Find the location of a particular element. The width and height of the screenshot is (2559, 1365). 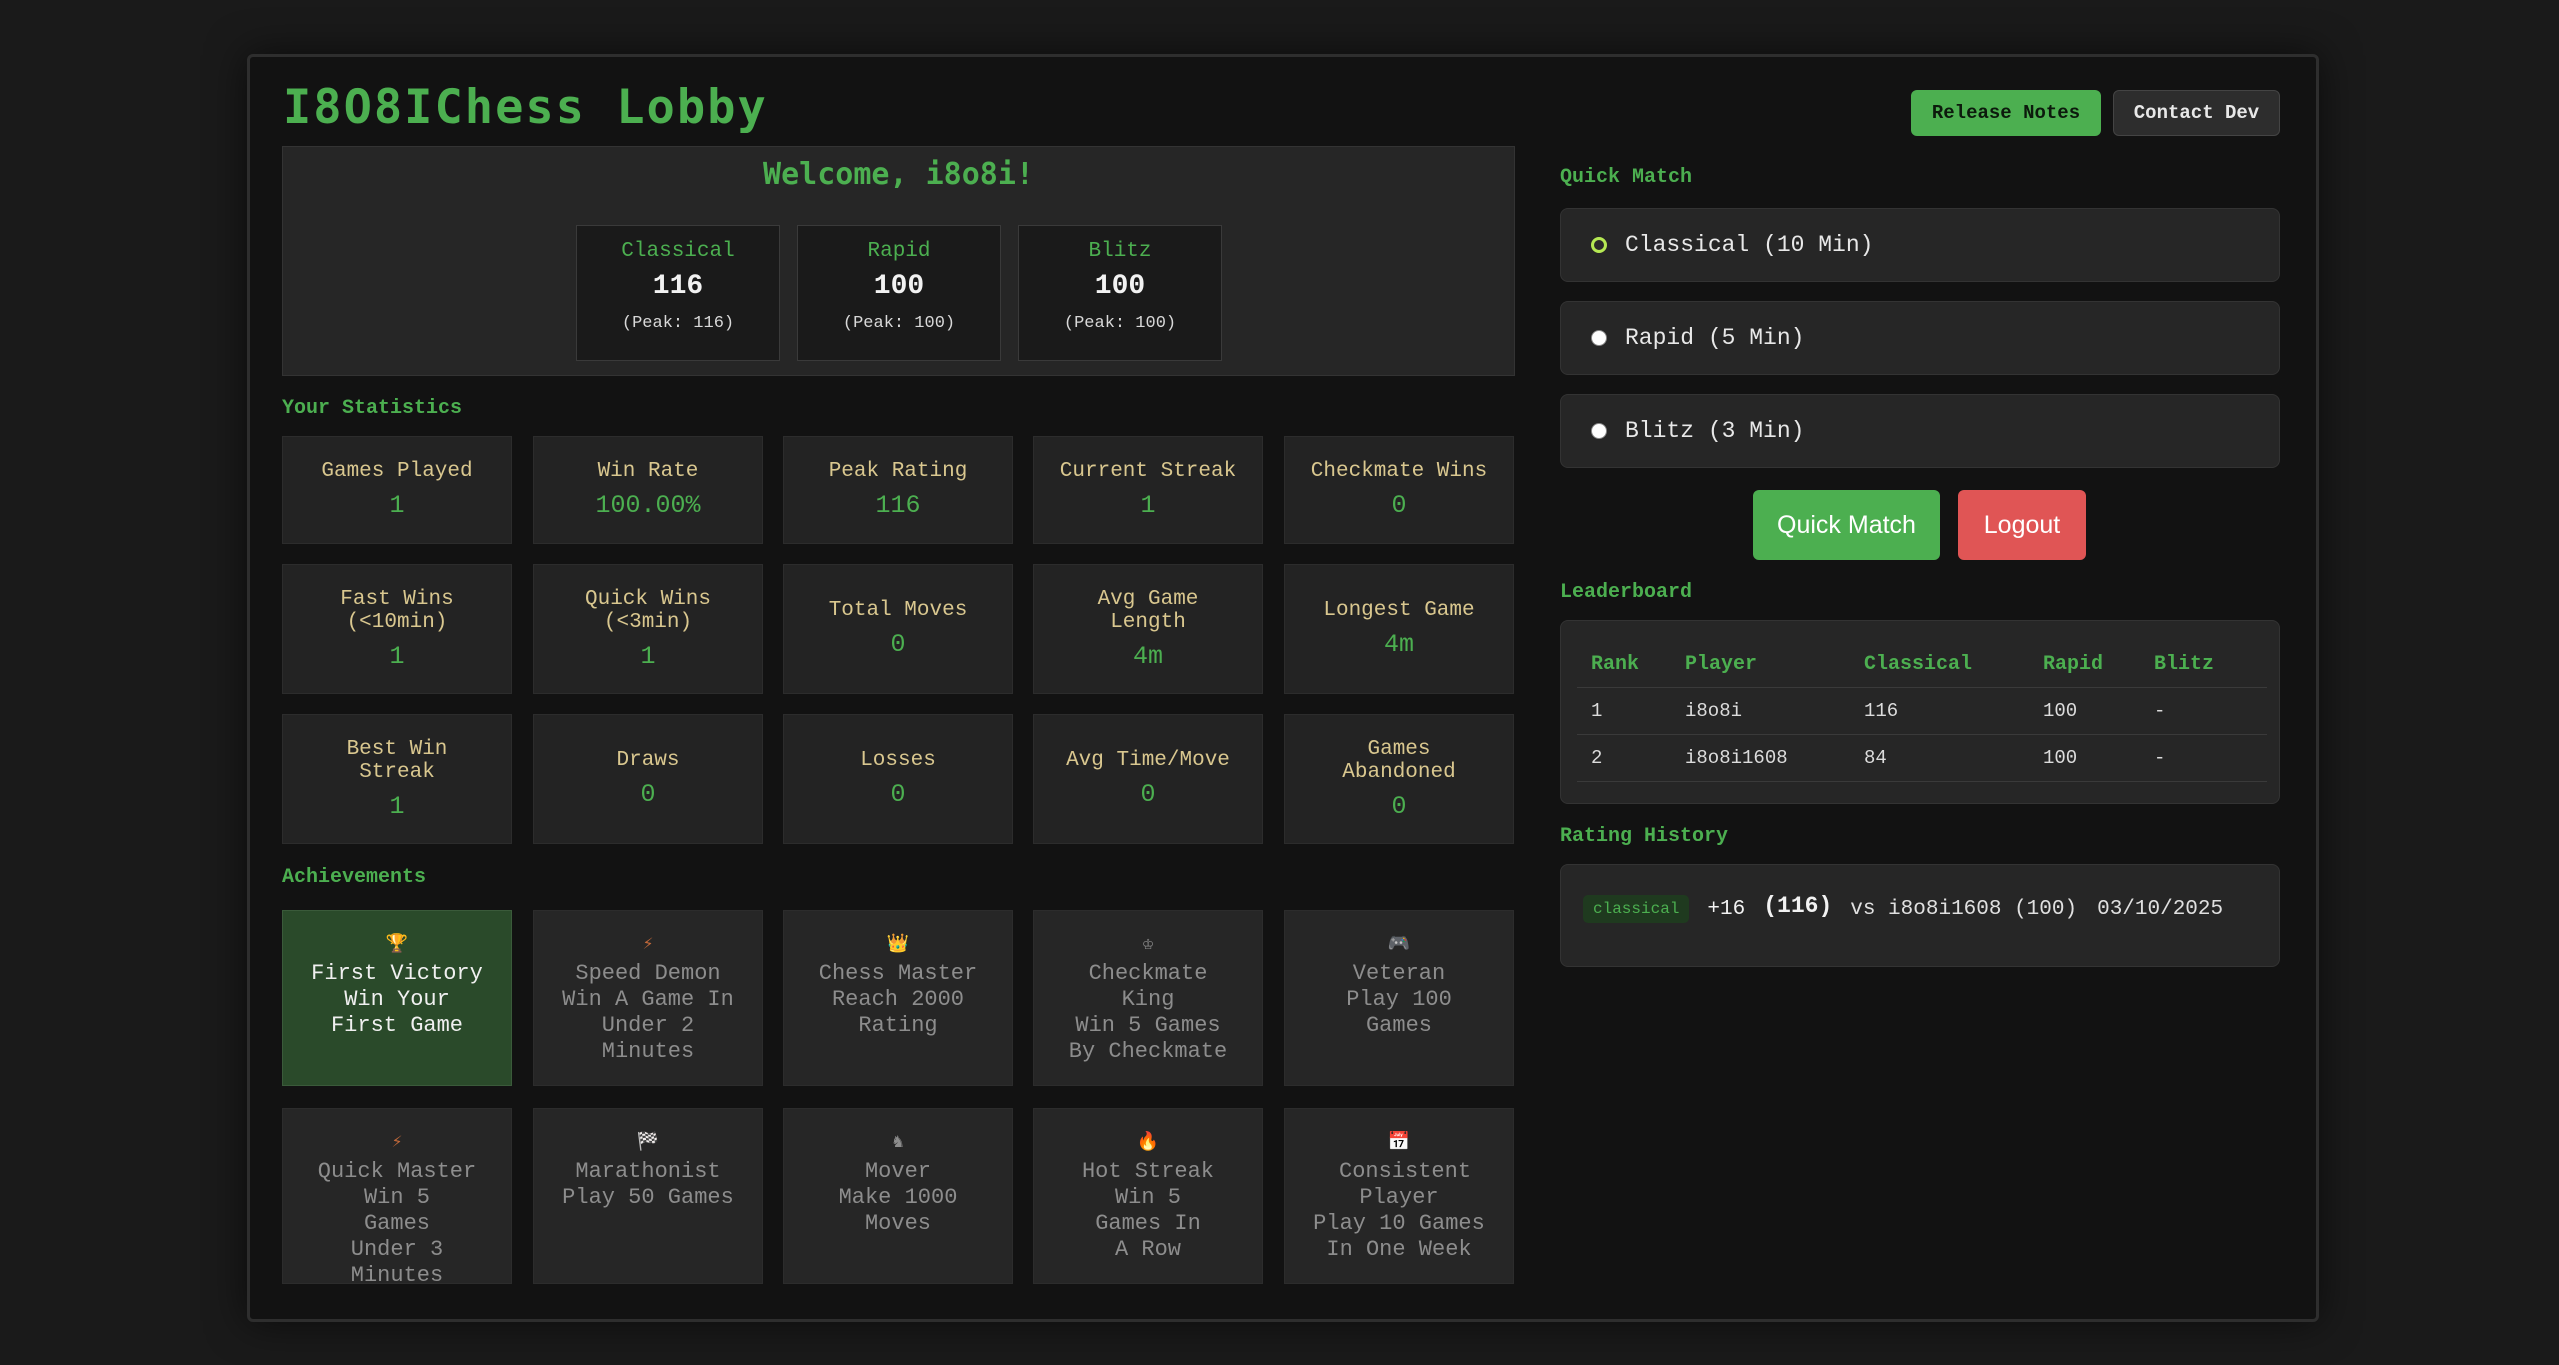

rating-card-value: 116 is located at coordinates (678, 286).